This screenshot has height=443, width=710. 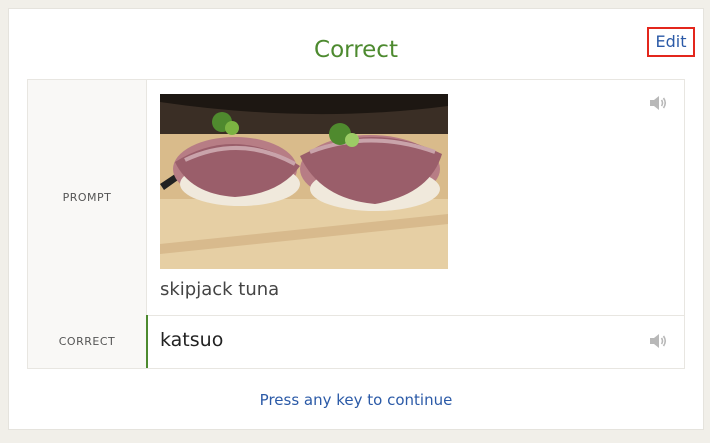 I want to click on correct-row: CORRECT katsuo, so click(x=356, y=341).